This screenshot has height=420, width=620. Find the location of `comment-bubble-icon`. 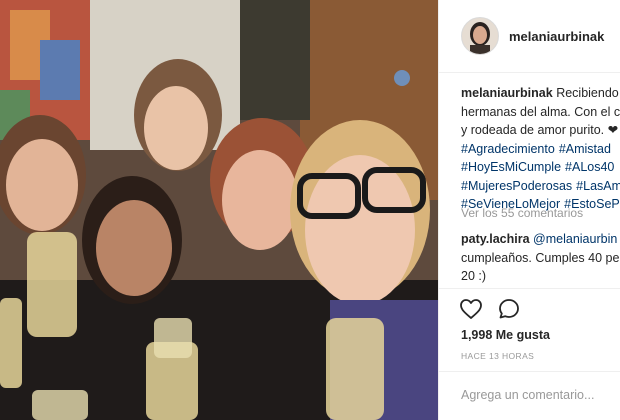

comment-bubble-icon is located at coordinates (509, 309).